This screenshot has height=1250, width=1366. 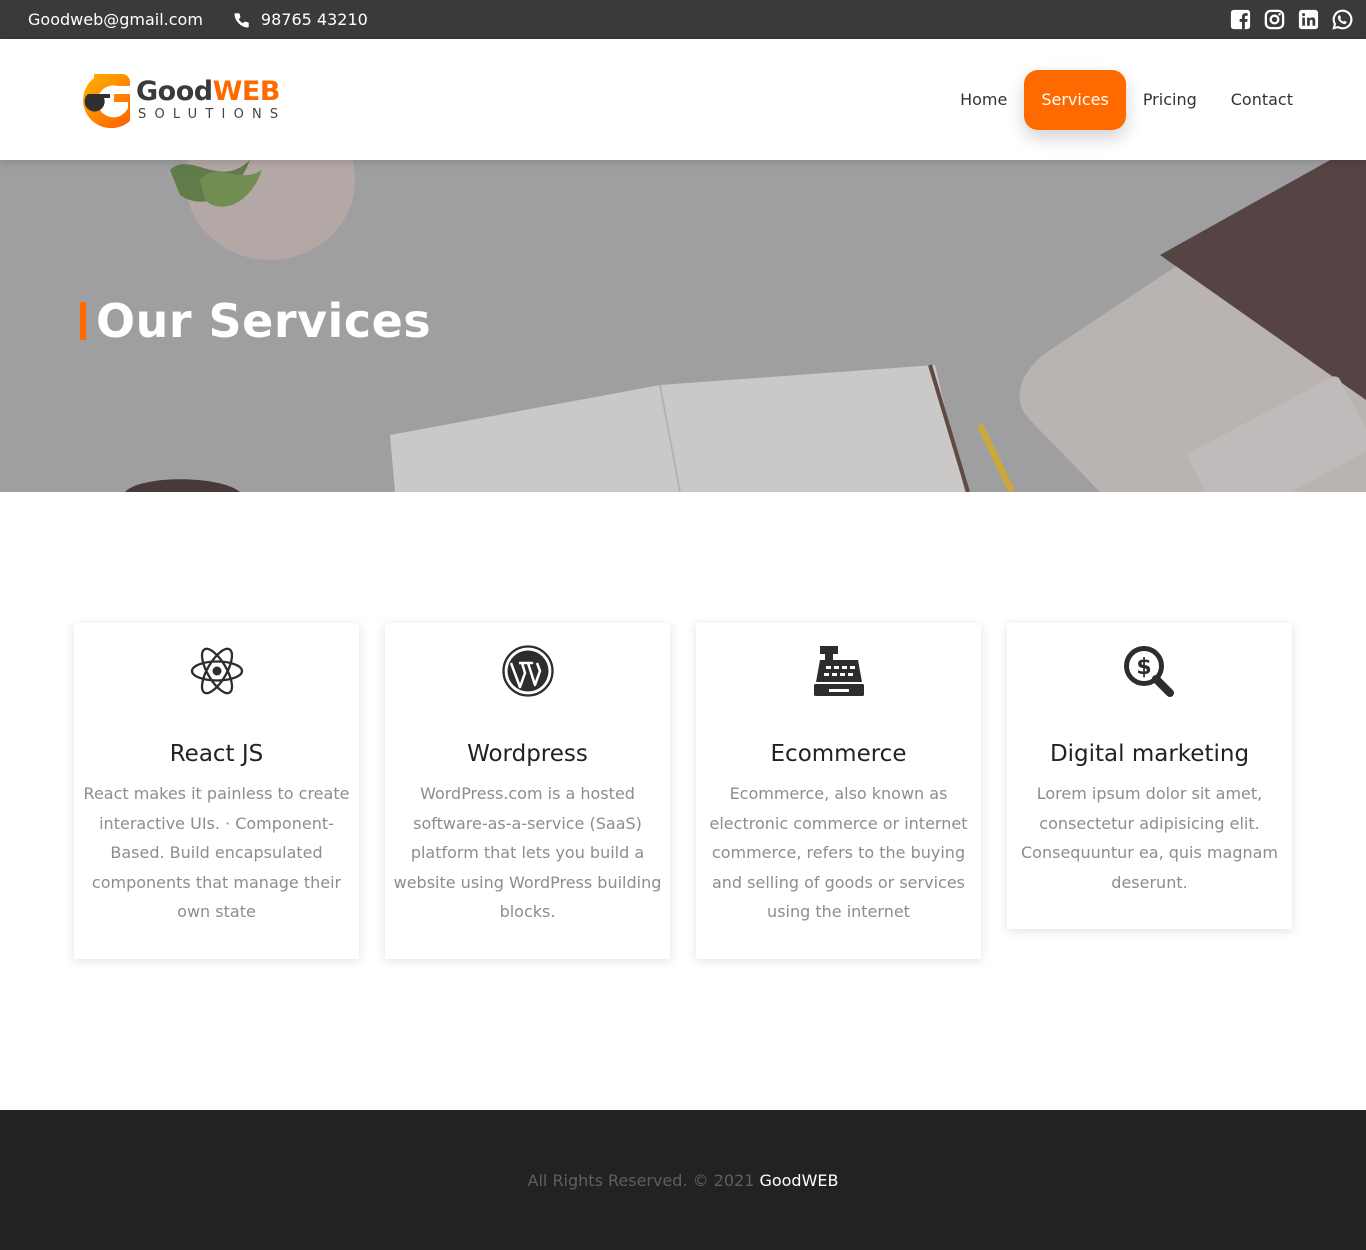 I want to click on nav-contact: Contact, so click(x=1262, y=100).